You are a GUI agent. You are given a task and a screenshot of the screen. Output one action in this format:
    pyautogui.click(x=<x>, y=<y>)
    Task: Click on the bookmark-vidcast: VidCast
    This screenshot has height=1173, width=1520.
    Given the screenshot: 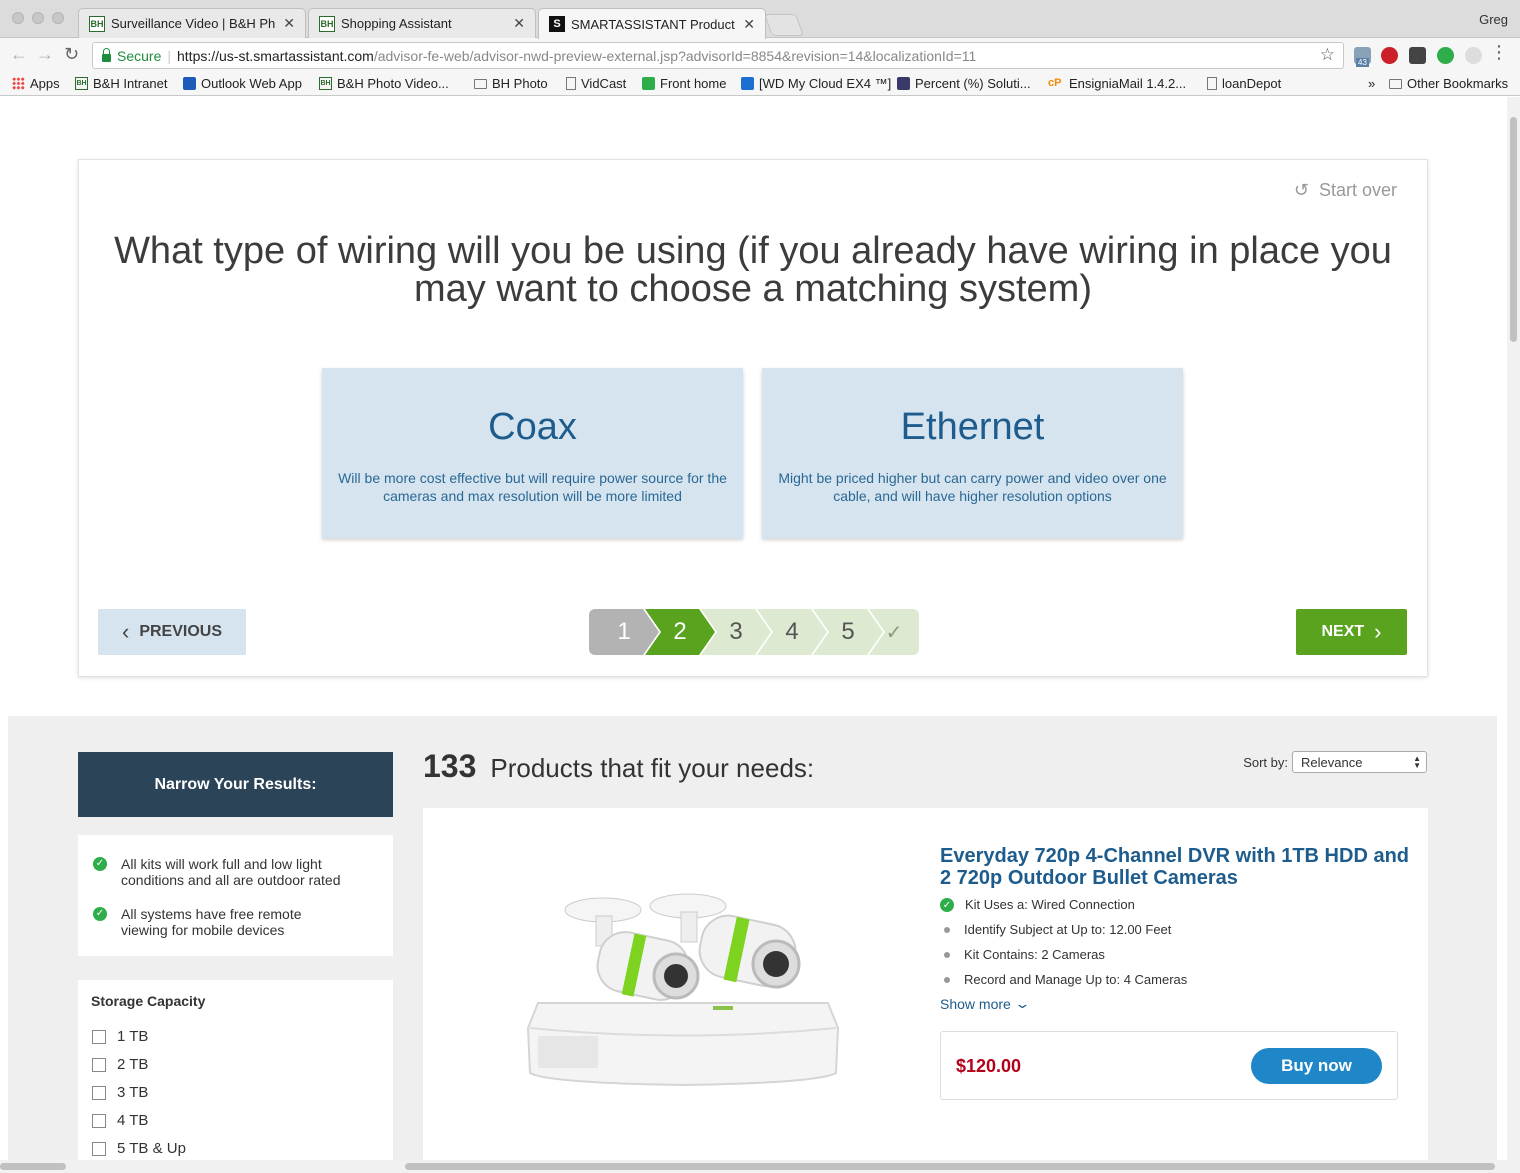 What is the action you would take?
    pyautogui.click(x=596, y=83)
    